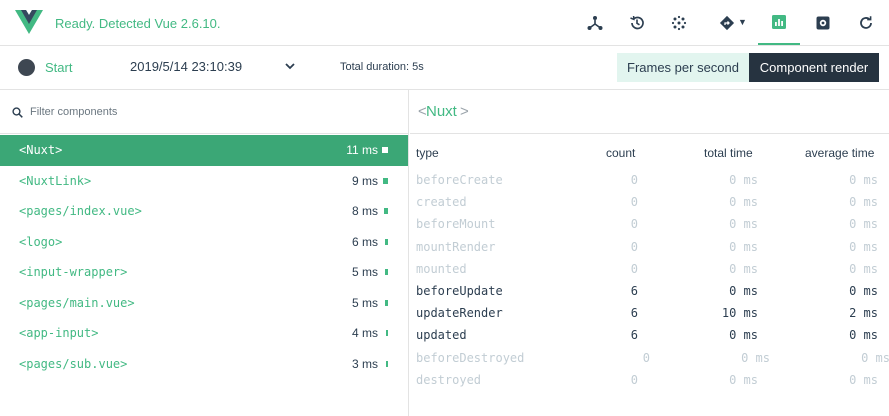 Image resolution: width=889 pixels, height=416 pixels. I want to click on hook-type: destroyed, so click(449, 379).